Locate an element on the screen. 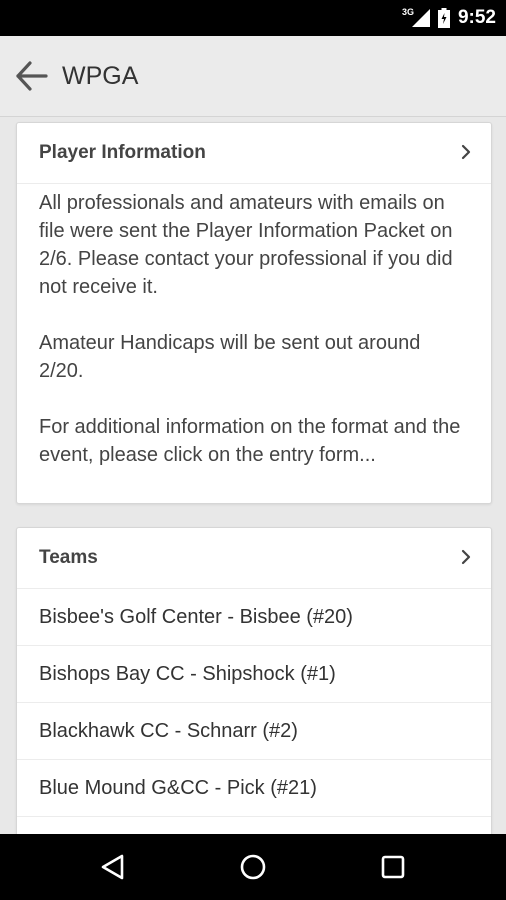 This screenshot has height=900, width=506. home-circle-icon is located at coordinates (253, 867).